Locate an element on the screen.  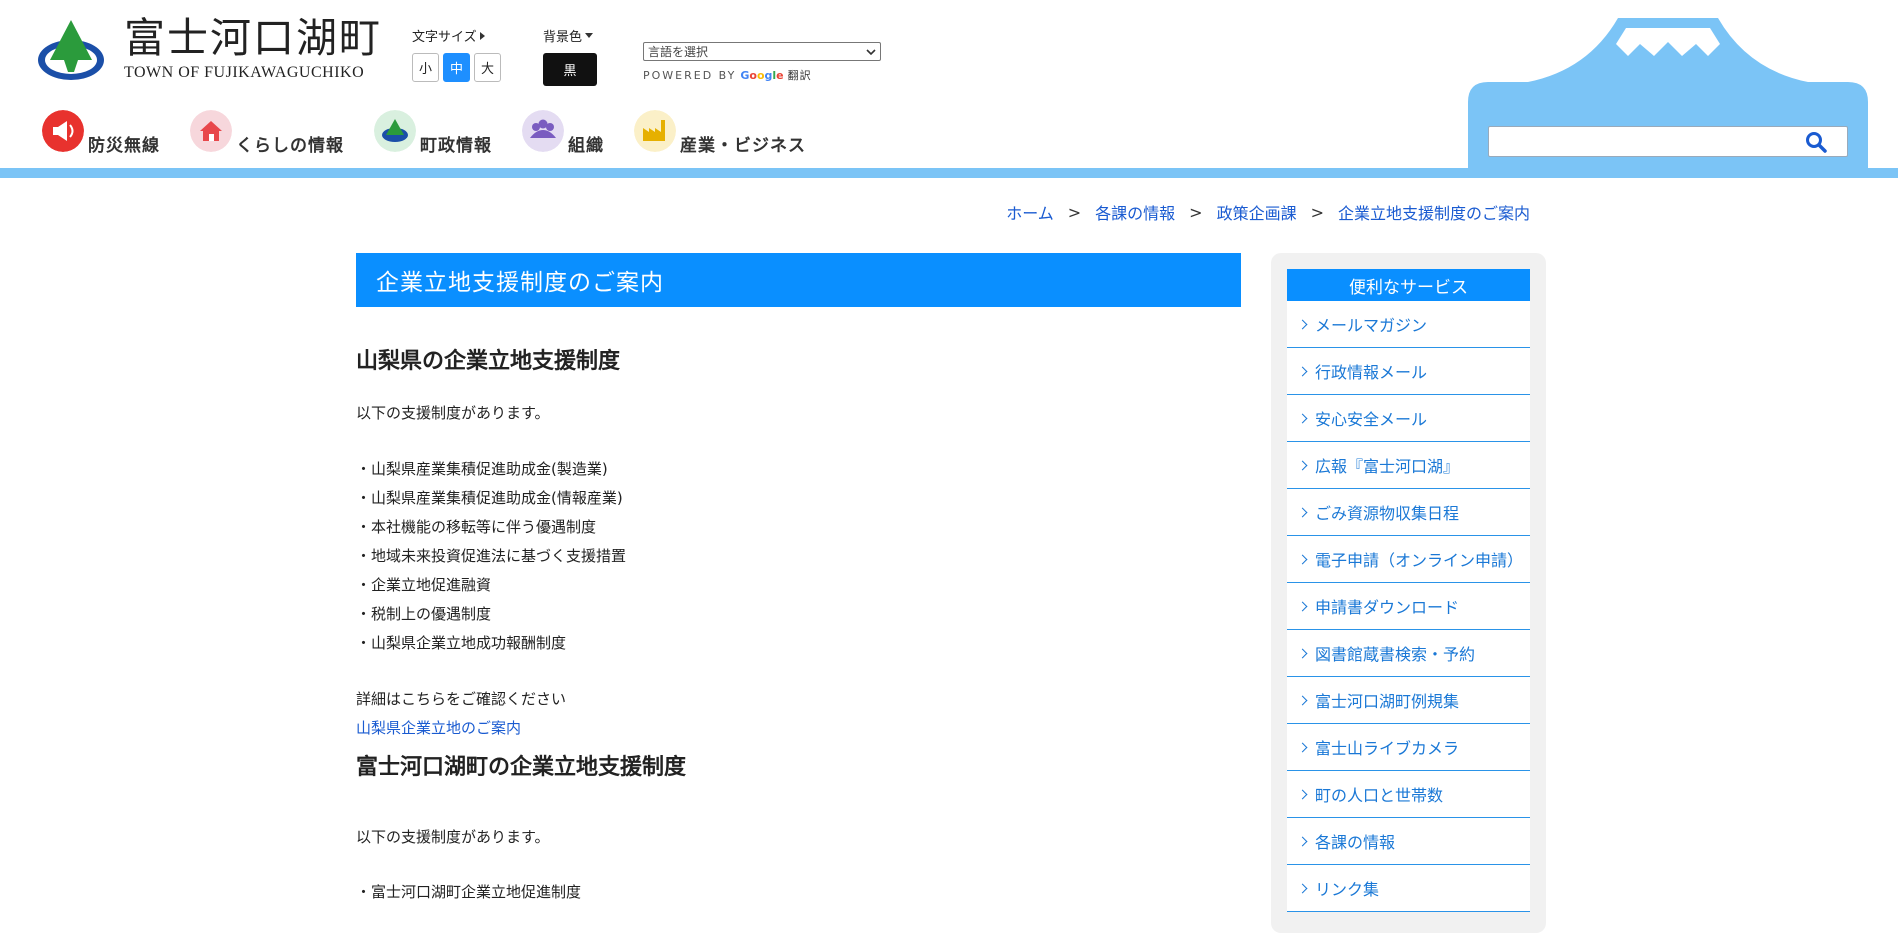
section-heading-yamanashi: 山梨県の企業立地支援制度 is located at coordinates (488, 361).